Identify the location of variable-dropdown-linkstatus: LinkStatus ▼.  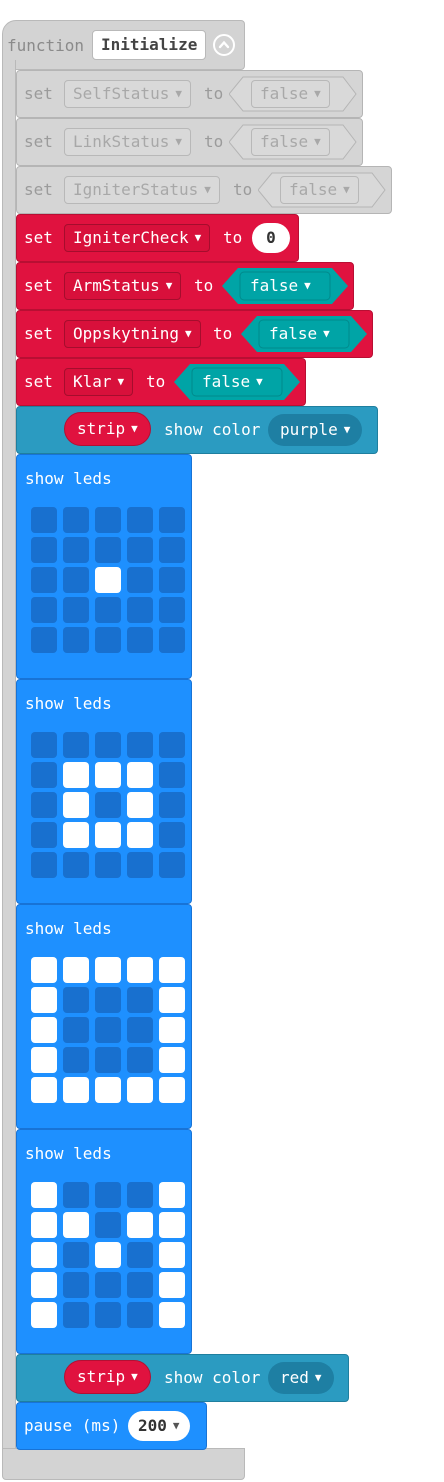
(127, 142).